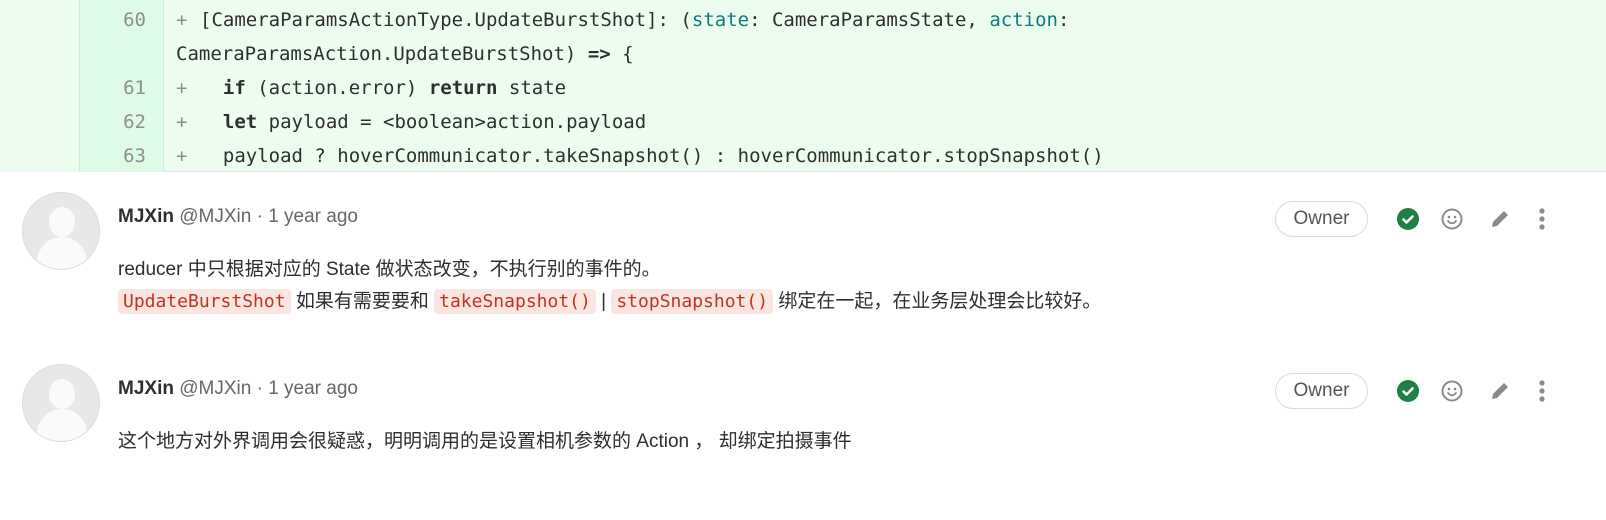  What do you see at coordinates (113, 20) in the screenshot?
I see `line-number: 60` at bounding box center [113, 20].